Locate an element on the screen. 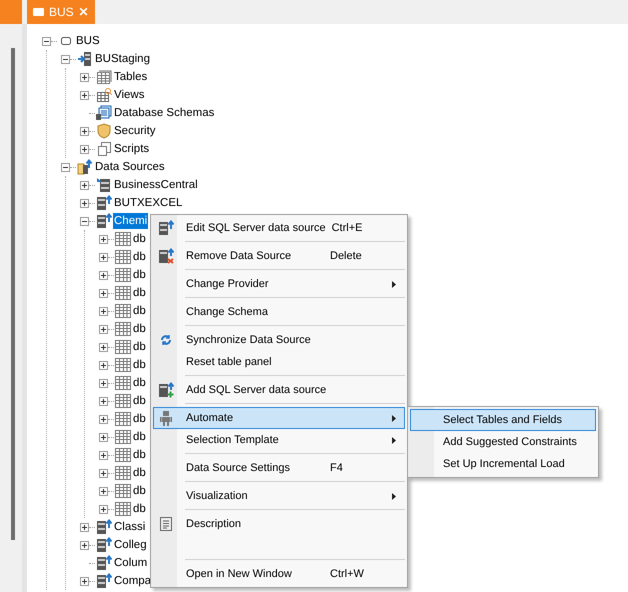 The height and width of the screenshot is (592, 628). tree-item: BUS is located at coordinates (88, 41).